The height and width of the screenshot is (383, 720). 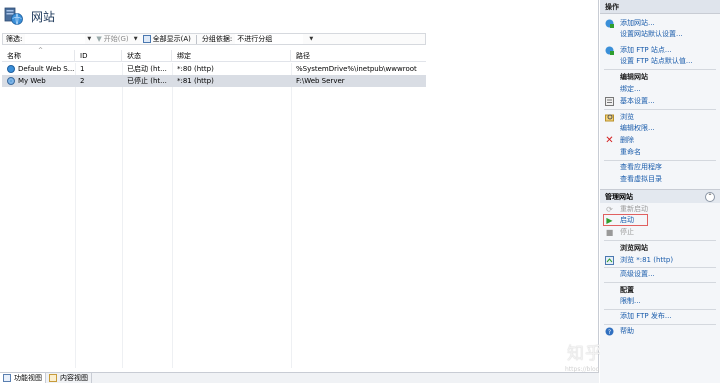 I want to click on tab-content-view: 内容视图, so click(x=69, y=378).